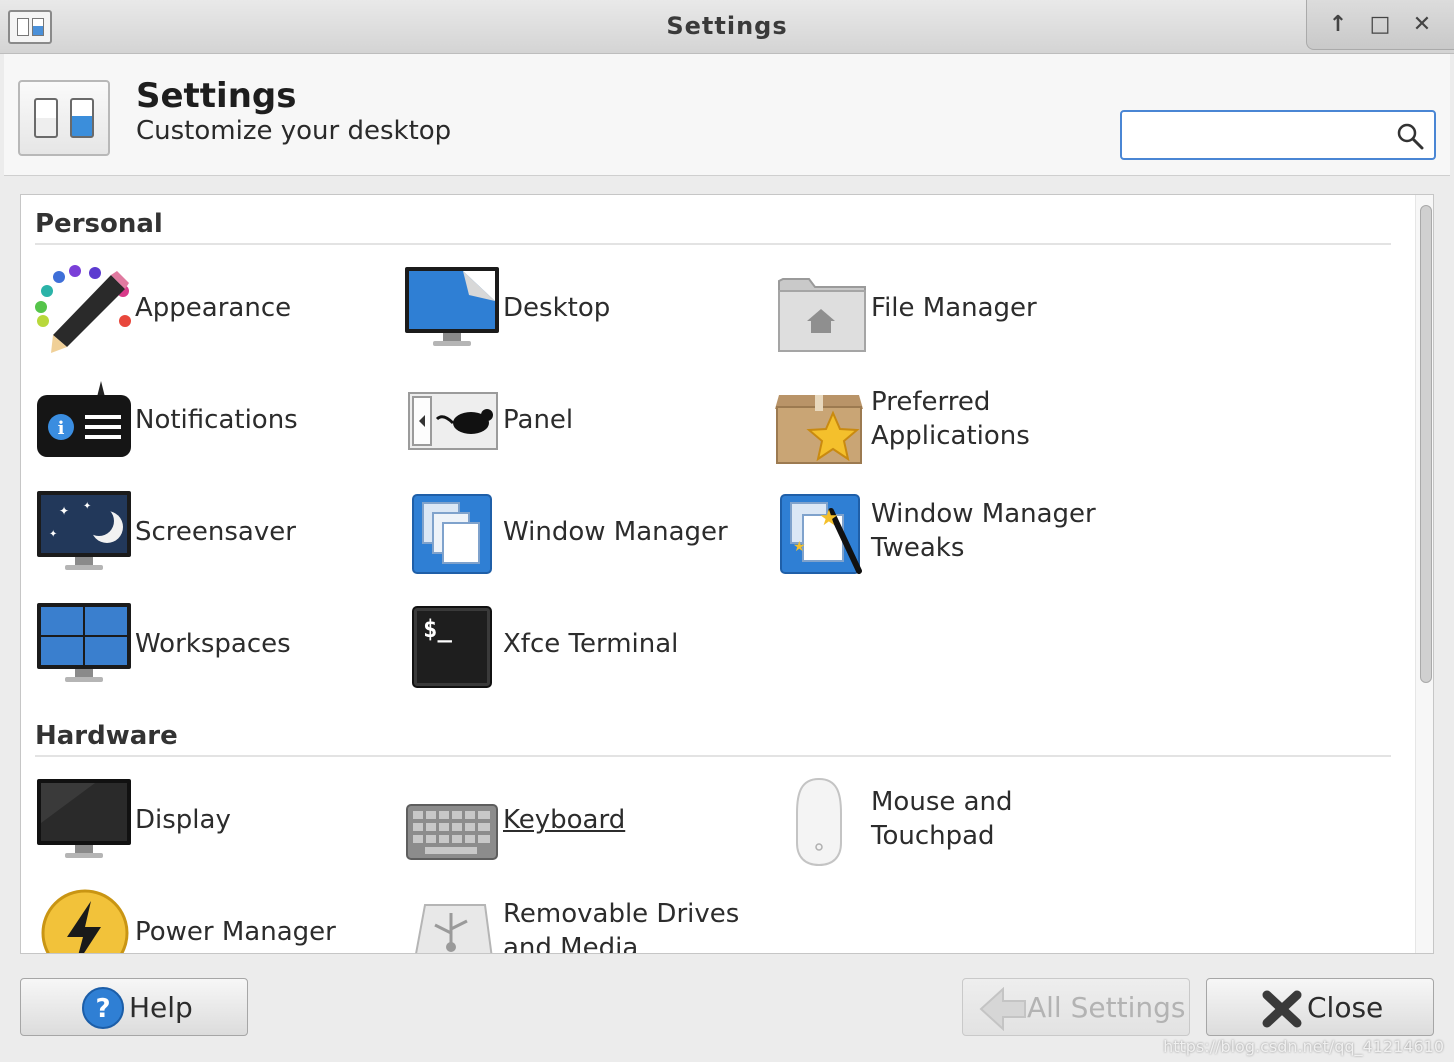 Image resolution: width=1454 pixels, height=1062 pixels. I want to click on window-controls: ↑ □ ✕, so click(1380, 25).